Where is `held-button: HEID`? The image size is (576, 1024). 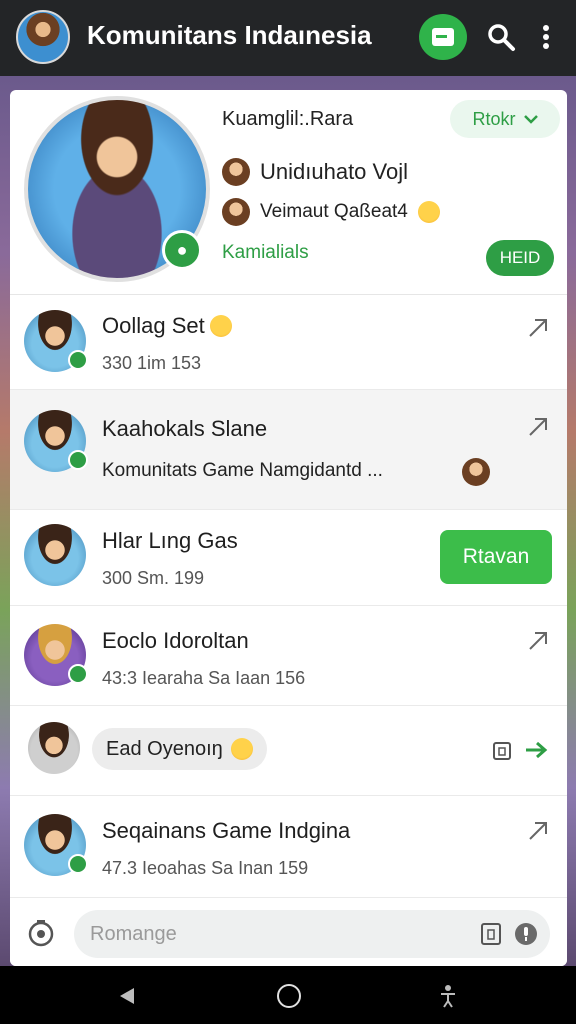
held-button: HEID is located at coordinates (520, 258).